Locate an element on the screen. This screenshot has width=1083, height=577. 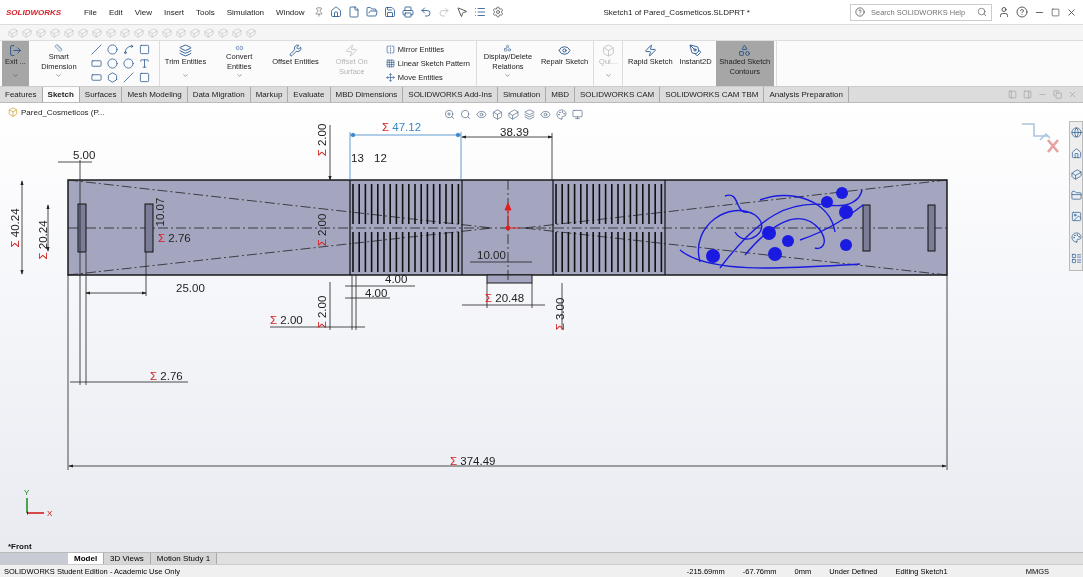
pattern-grid-icon is located at coordinates (390, 63).